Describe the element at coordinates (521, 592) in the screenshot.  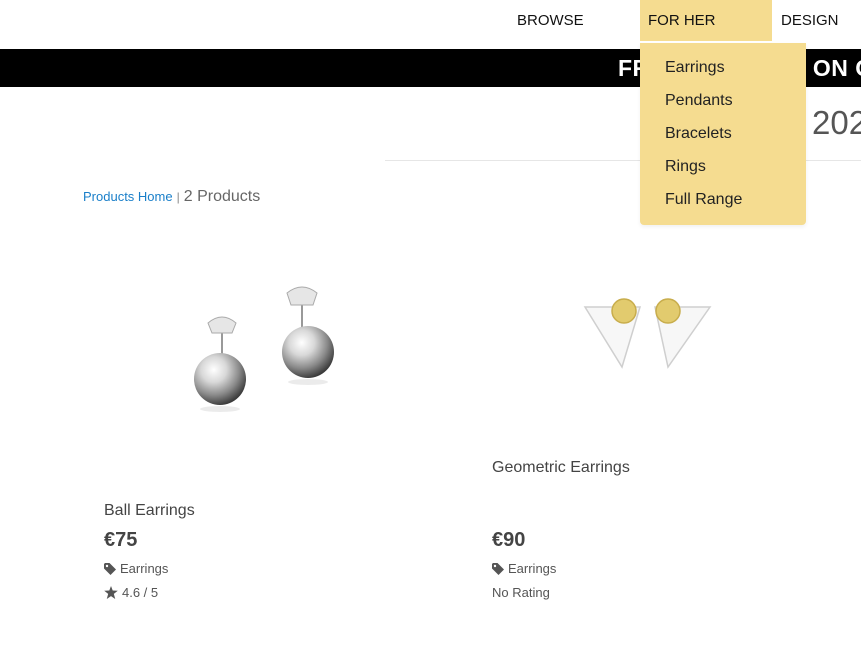
I see `product-rating: No Rating` at that location.